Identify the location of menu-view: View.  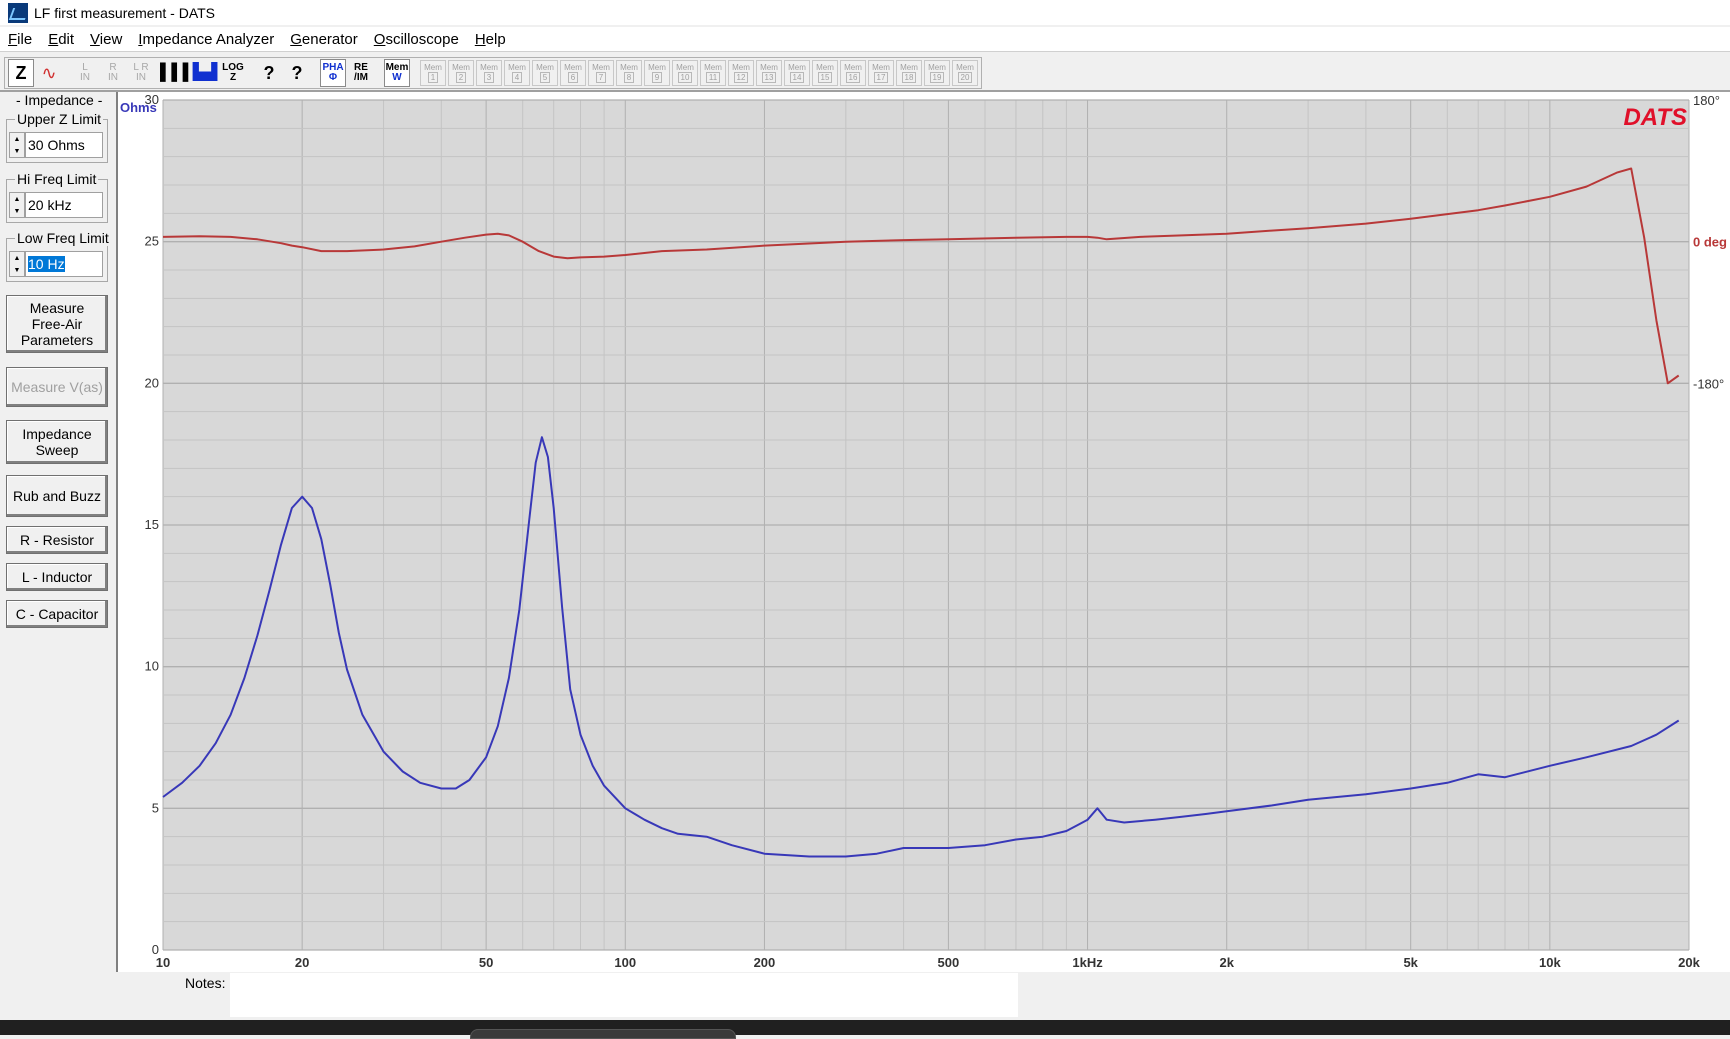
(106, 39).